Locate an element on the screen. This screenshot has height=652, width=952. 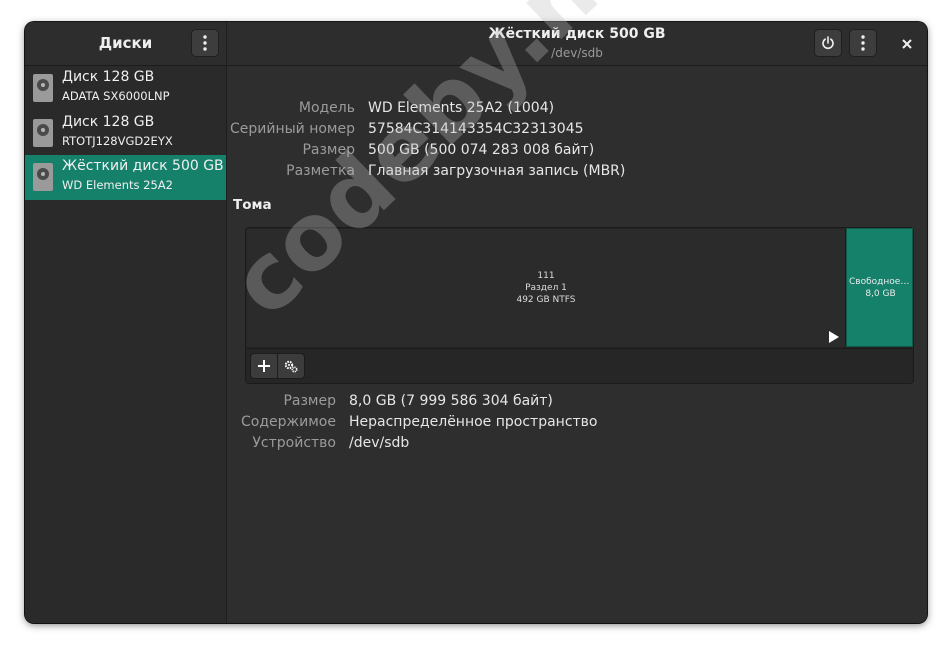
partition-name: Раздел 1 is located at coordinates (546, 288).